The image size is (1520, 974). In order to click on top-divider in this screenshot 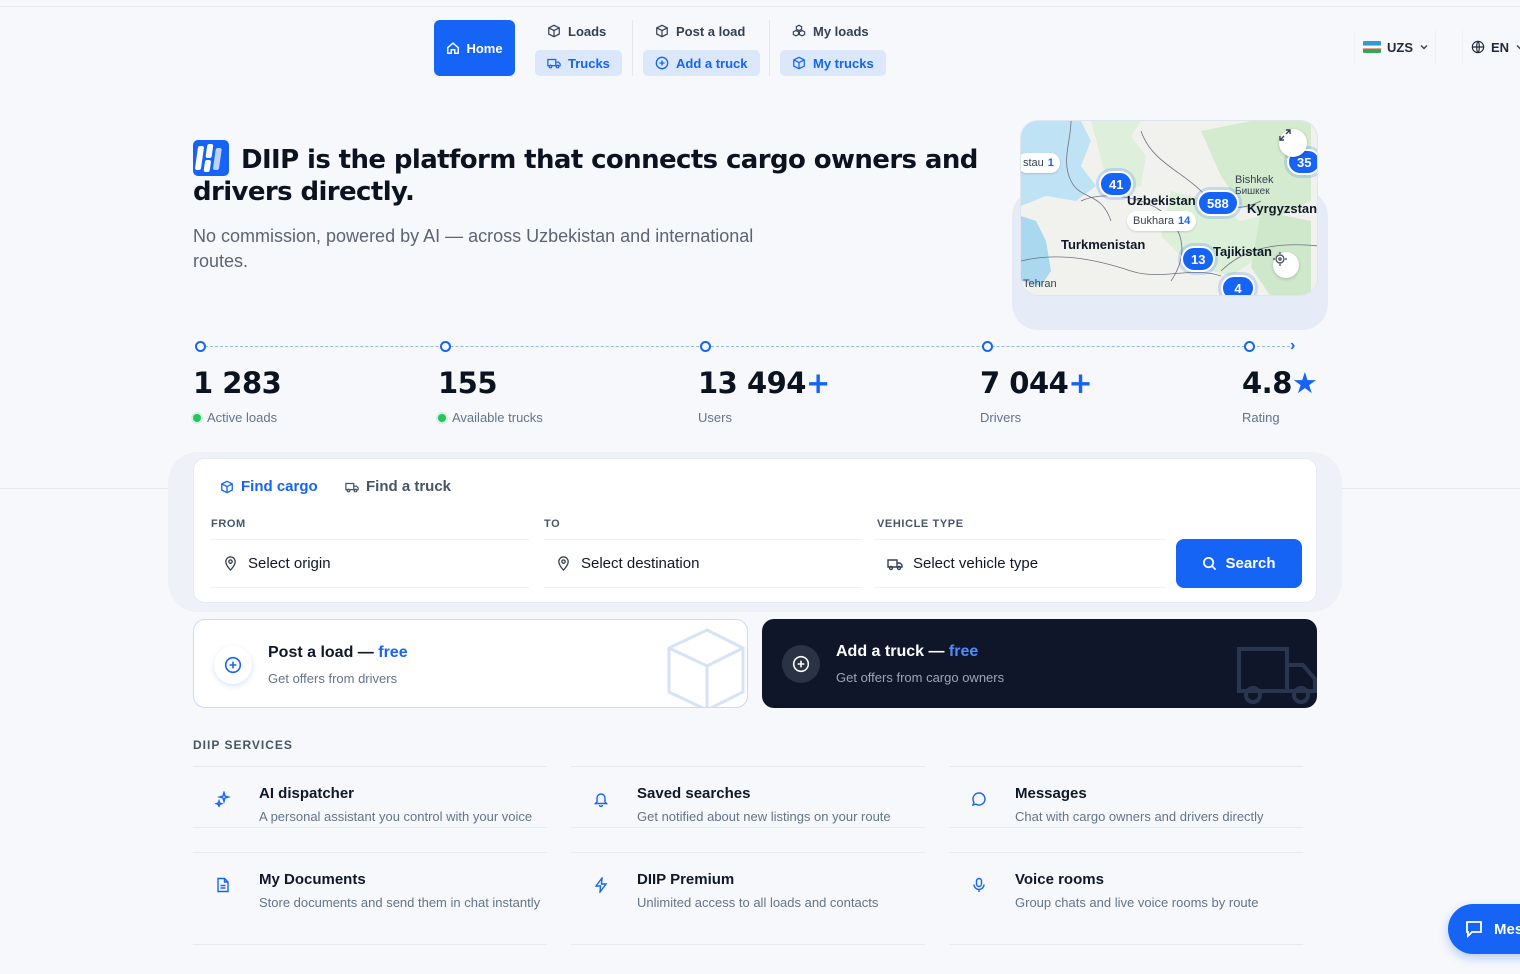, I will do `click(760, 6)`.